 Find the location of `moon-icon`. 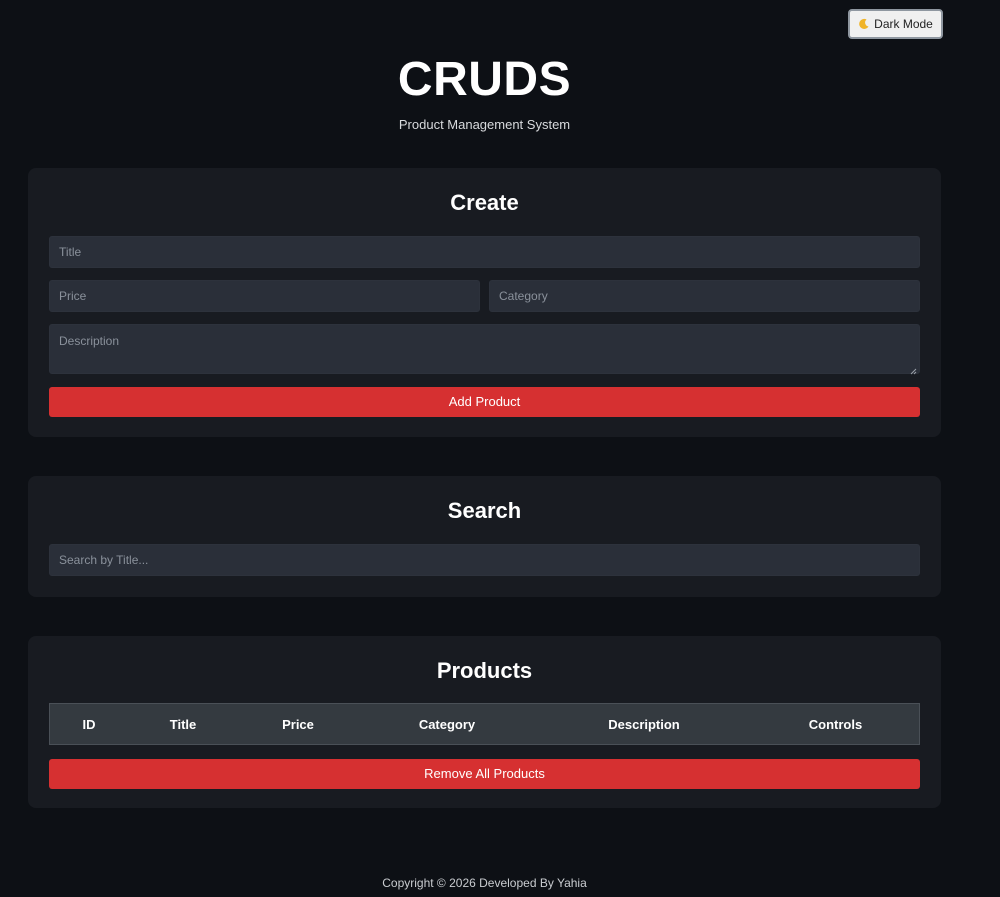

moon-icon is located at coordinates (864, 24).